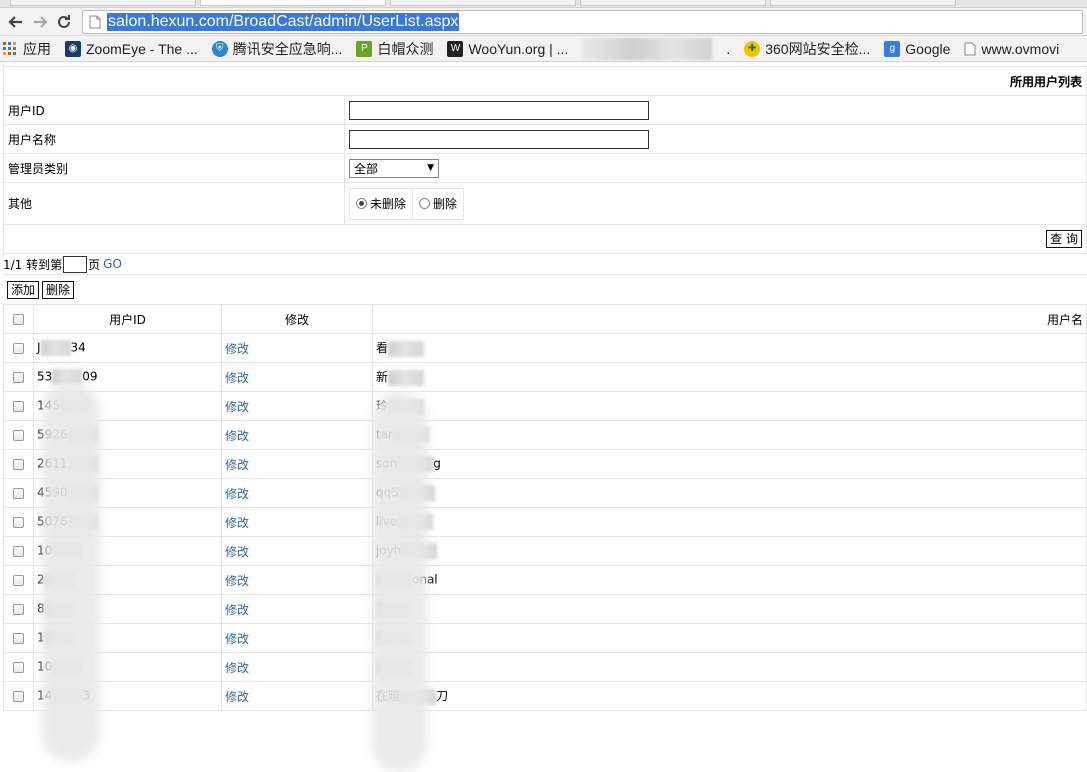 The width and height of the screenshot is (1087, 772). What do you see at coordinates (78, 347) in the screenshot?
I see `user-id-end: 34` at bounding box center [78, 347].